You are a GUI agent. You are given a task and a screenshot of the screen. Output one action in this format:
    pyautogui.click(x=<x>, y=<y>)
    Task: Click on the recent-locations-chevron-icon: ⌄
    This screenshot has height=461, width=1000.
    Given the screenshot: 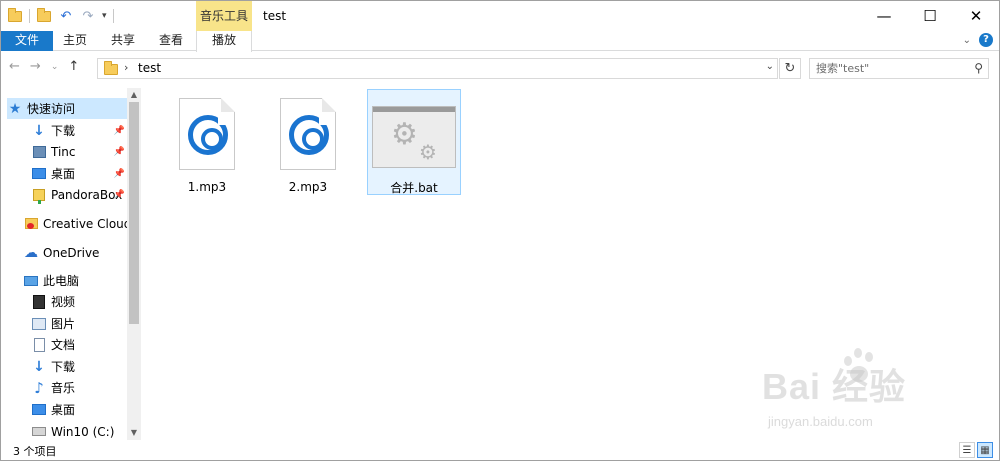 What is the action you would take?
    pyautogui.click(x=55, y=67)
    